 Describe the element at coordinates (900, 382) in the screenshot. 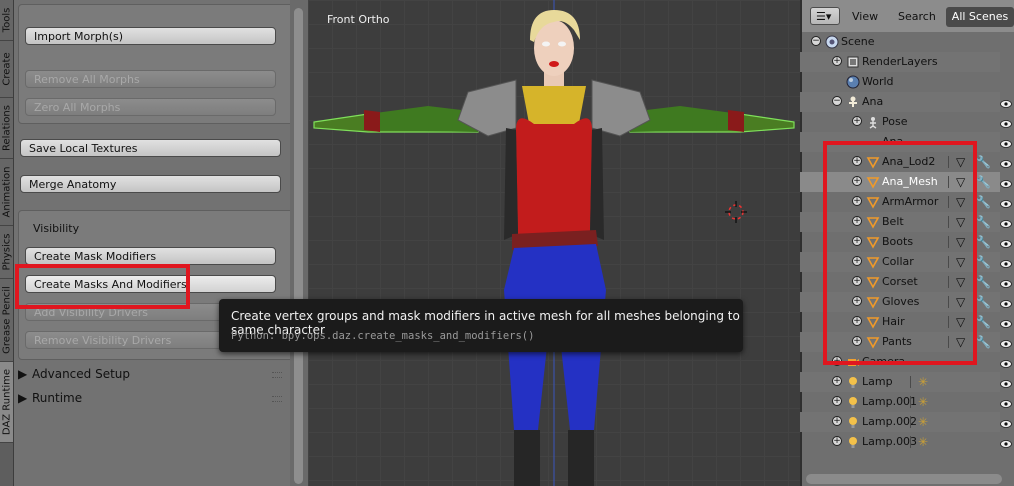

I see `outliner-row-lamp: + Lamp ✳` at that location.